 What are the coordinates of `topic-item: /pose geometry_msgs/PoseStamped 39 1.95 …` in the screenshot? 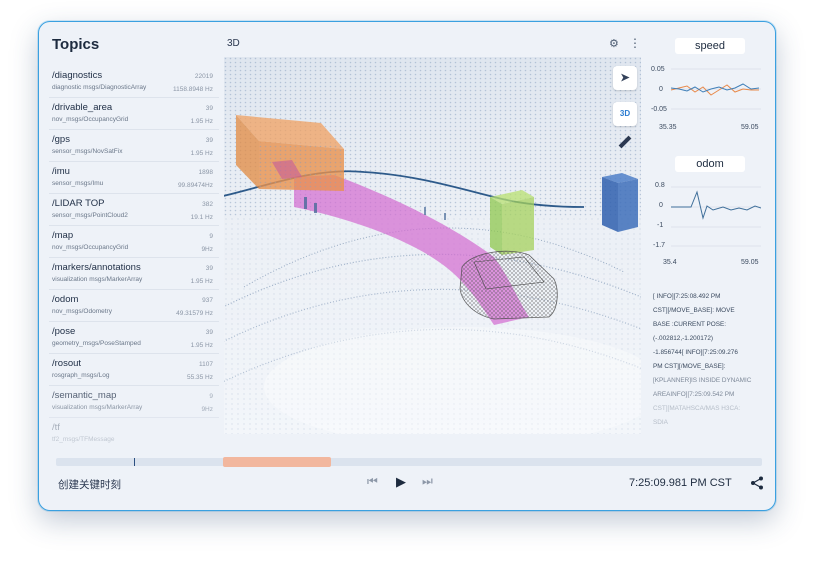 It's located at (134, 338).